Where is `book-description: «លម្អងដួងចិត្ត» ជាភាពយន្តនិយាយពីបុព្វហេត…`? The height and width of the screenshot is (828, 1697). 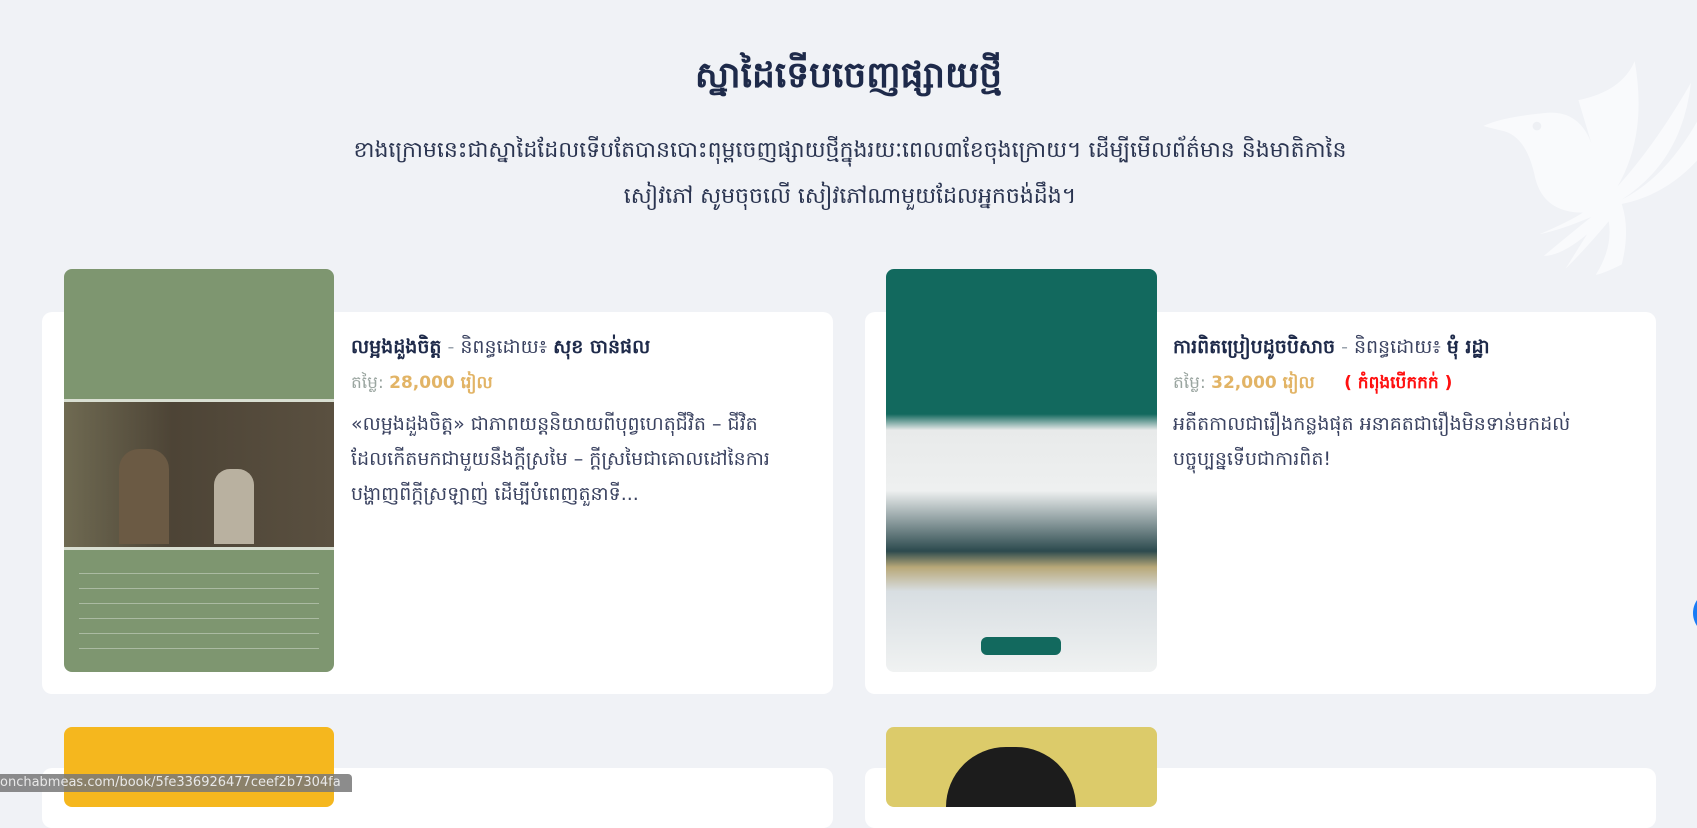 book-description: «លម្អងដួងចិត្ត» ជាភាពយន្តនិយាយពីបុព្វហេត… is located at coordinates (560, 459).